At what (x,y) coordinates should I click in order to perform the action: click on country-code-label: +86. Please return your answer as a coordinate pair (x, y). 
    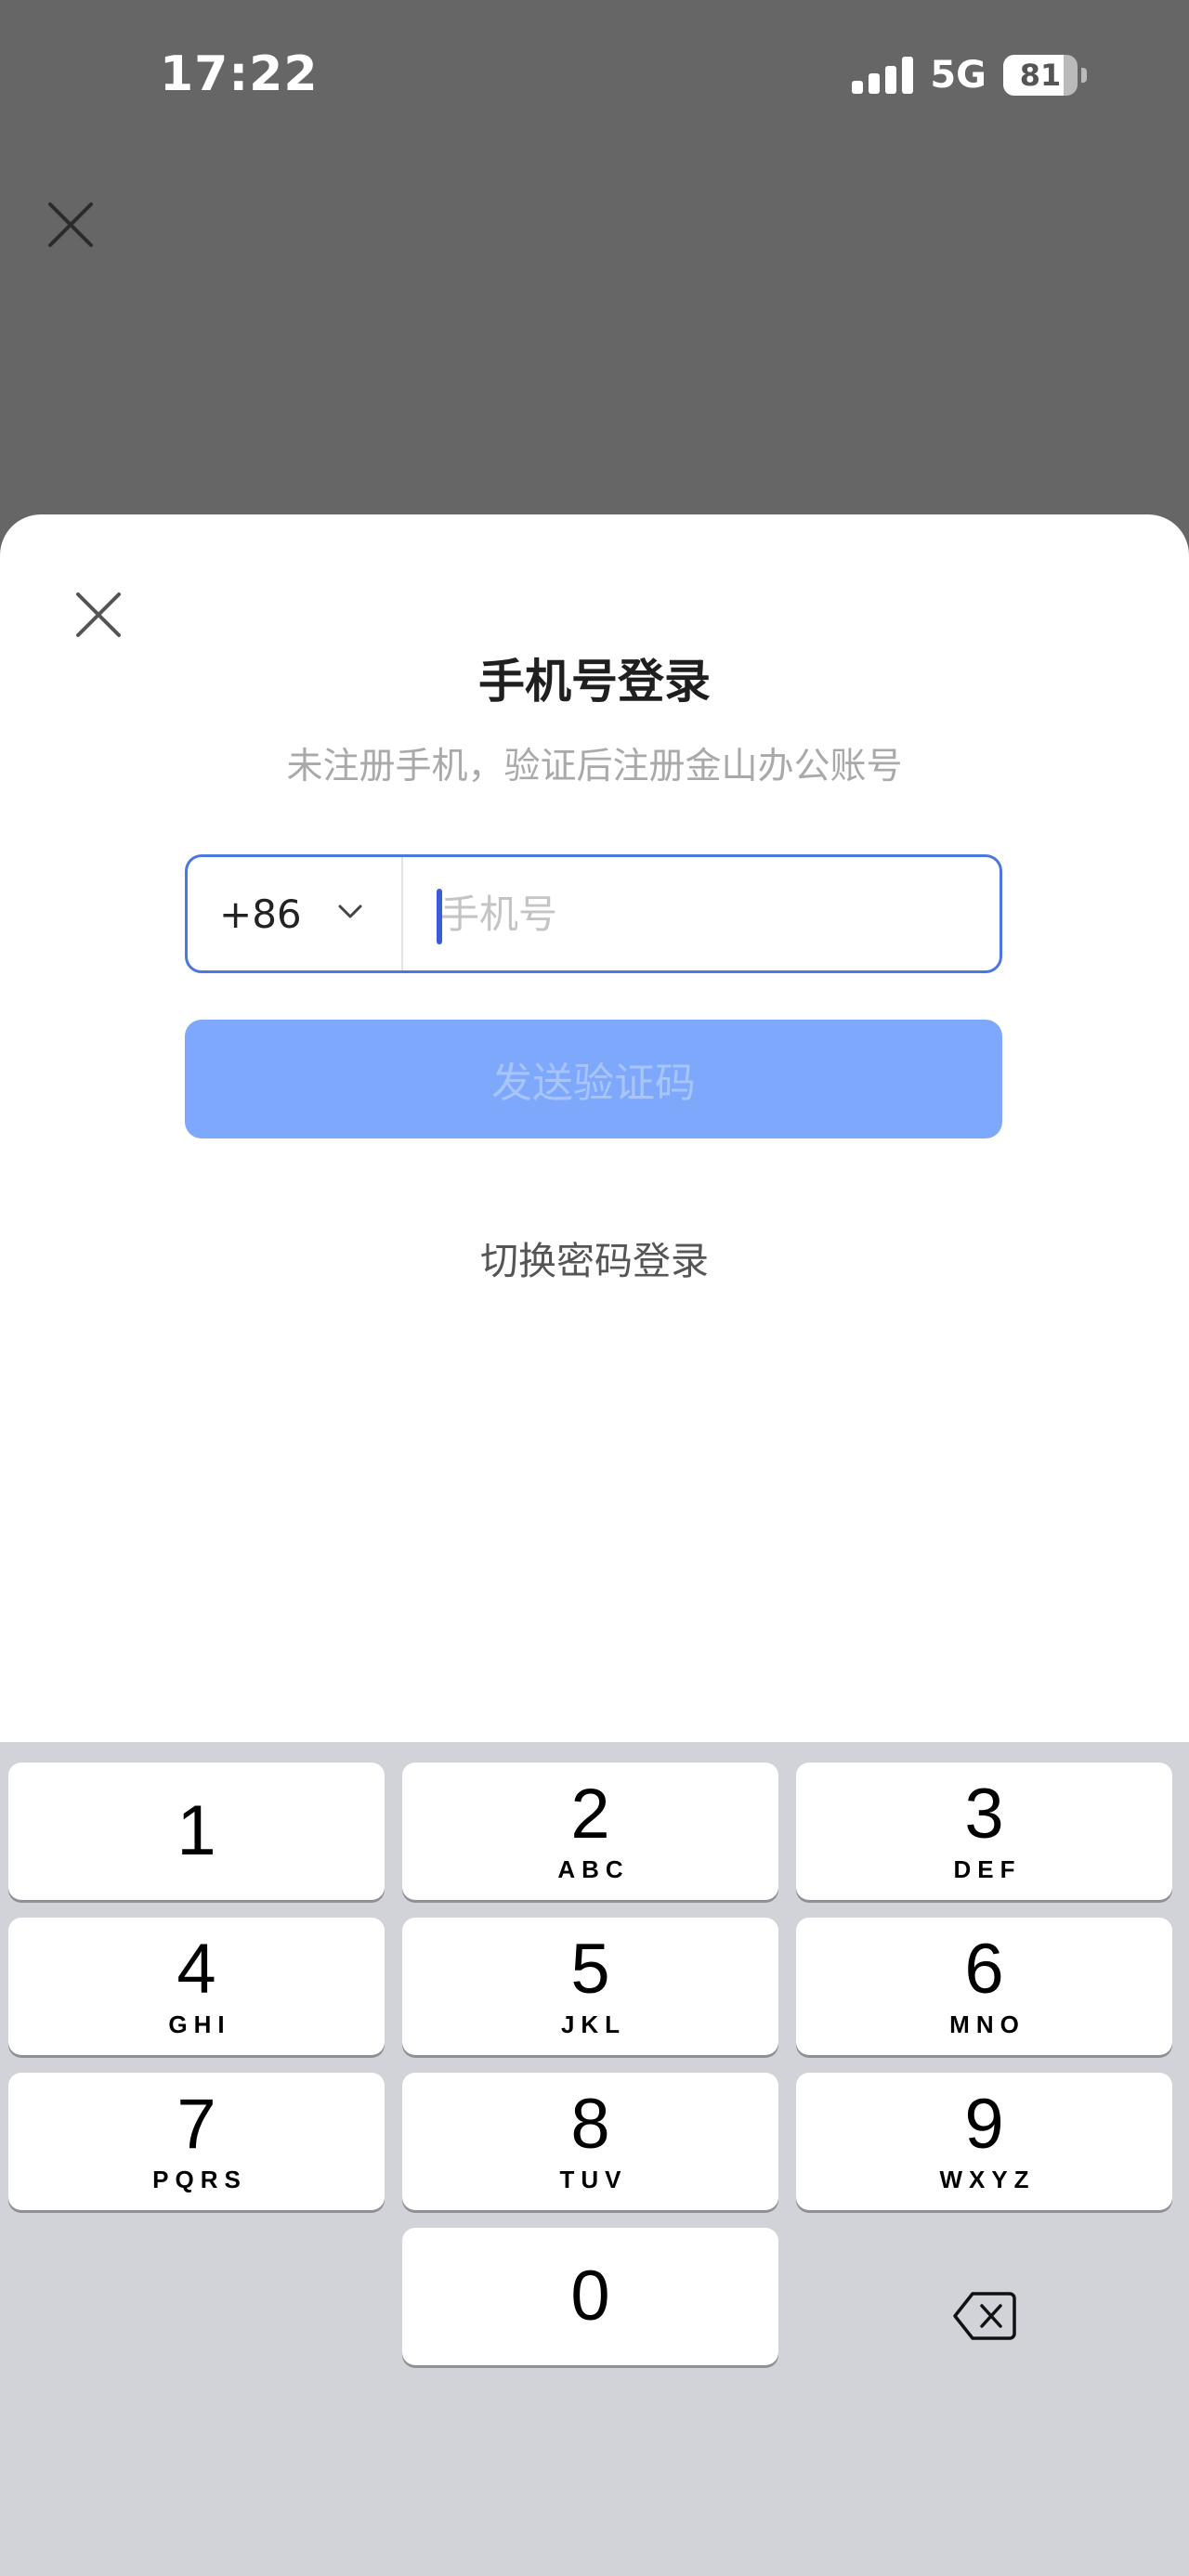
    Looking at the image, I should click on (260, 914).